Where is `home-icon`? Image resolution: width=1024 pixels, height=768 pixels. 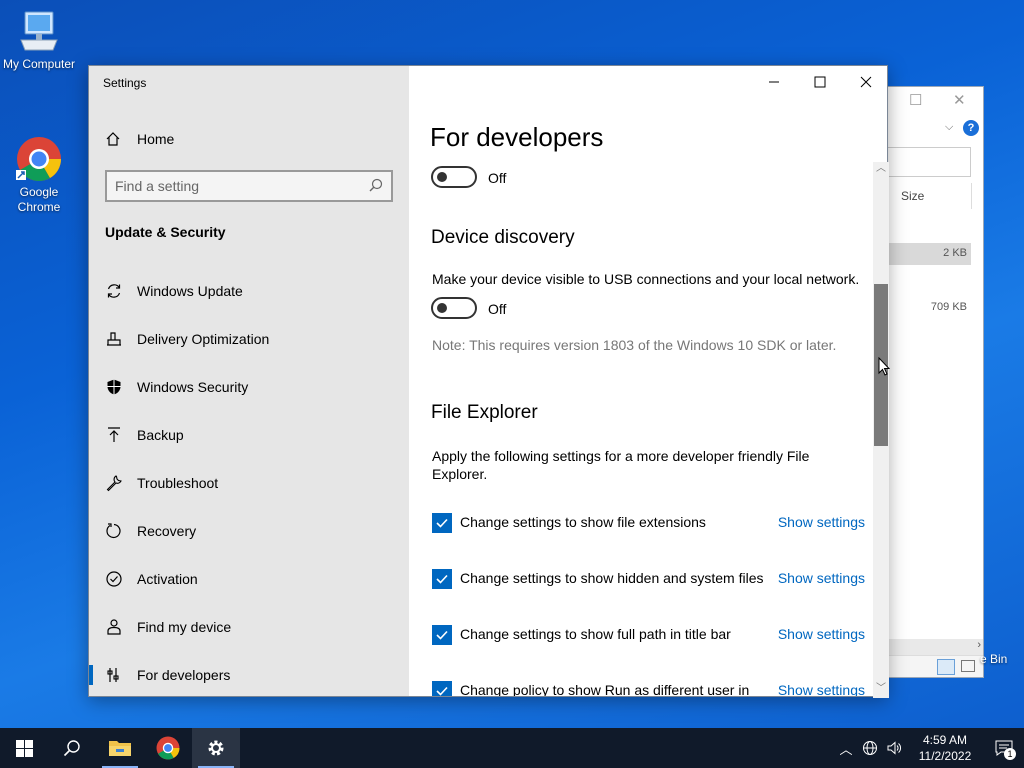
home-icon is located at coordinates (113, 139).